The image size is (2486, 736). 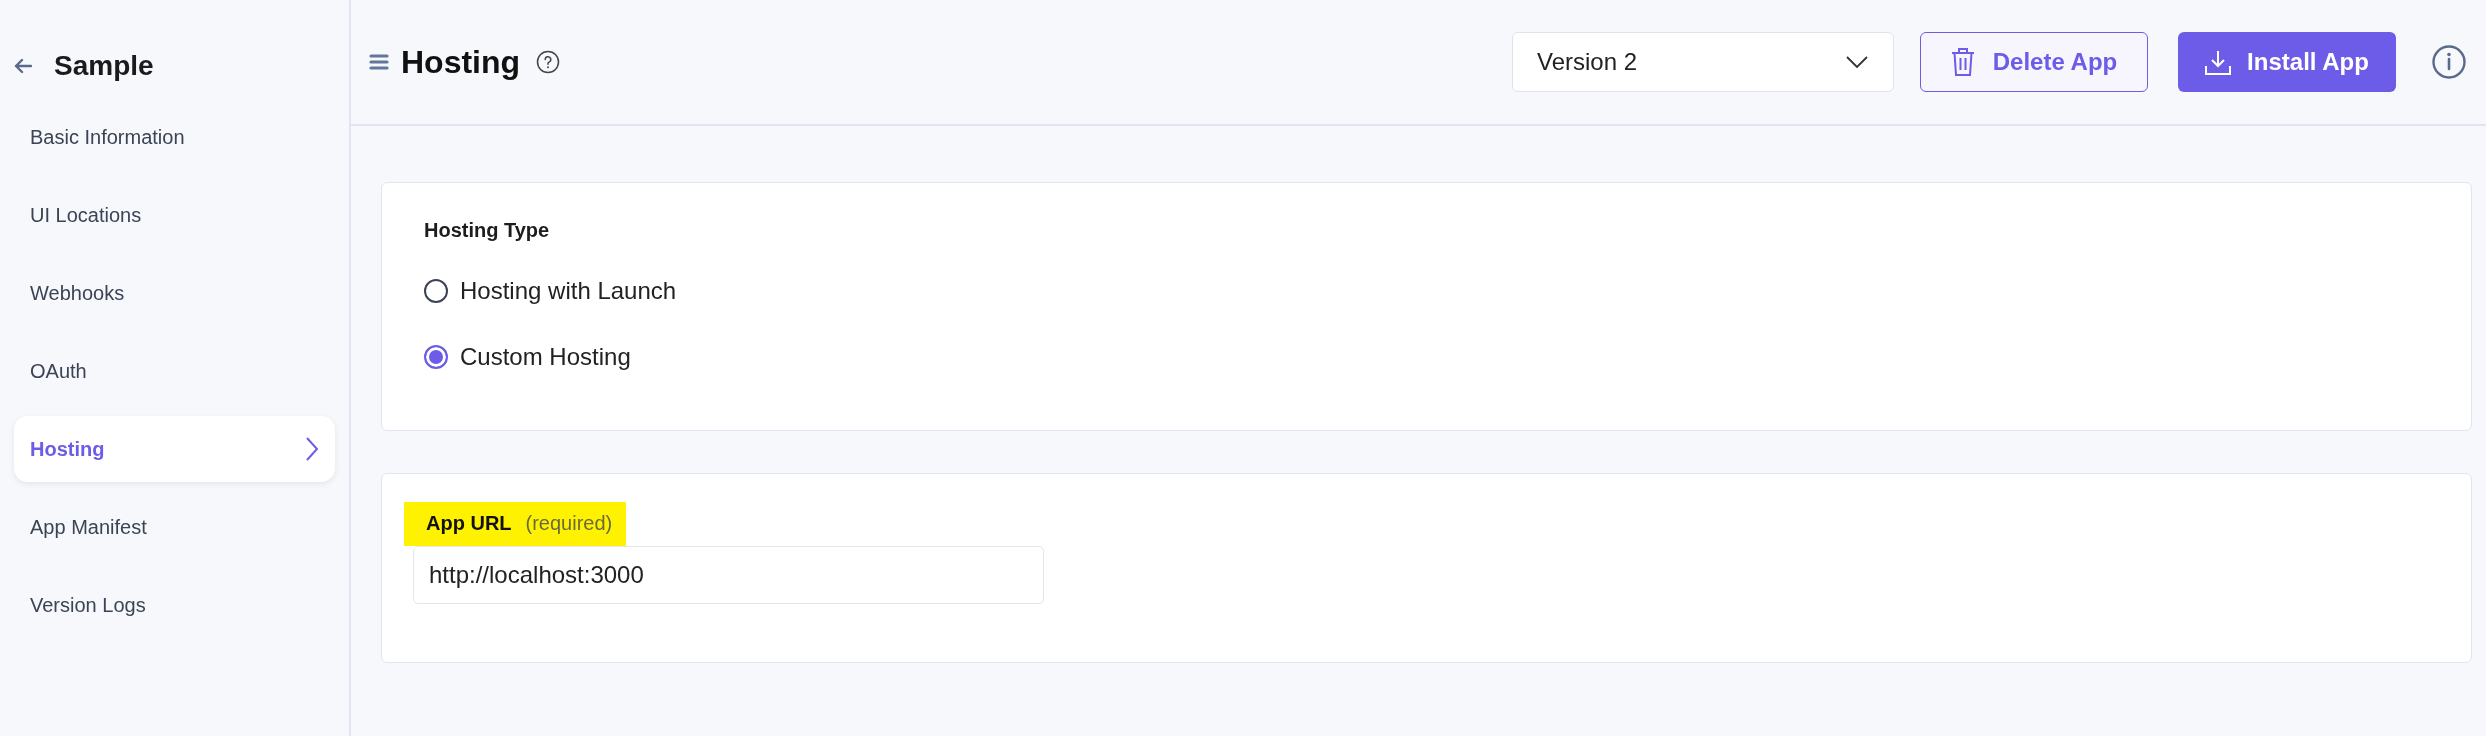 What do you see at coordinates (174, 137) in the screenshot?
I see `sidebar-item: Basic Information` at bounding box center [174, 137].